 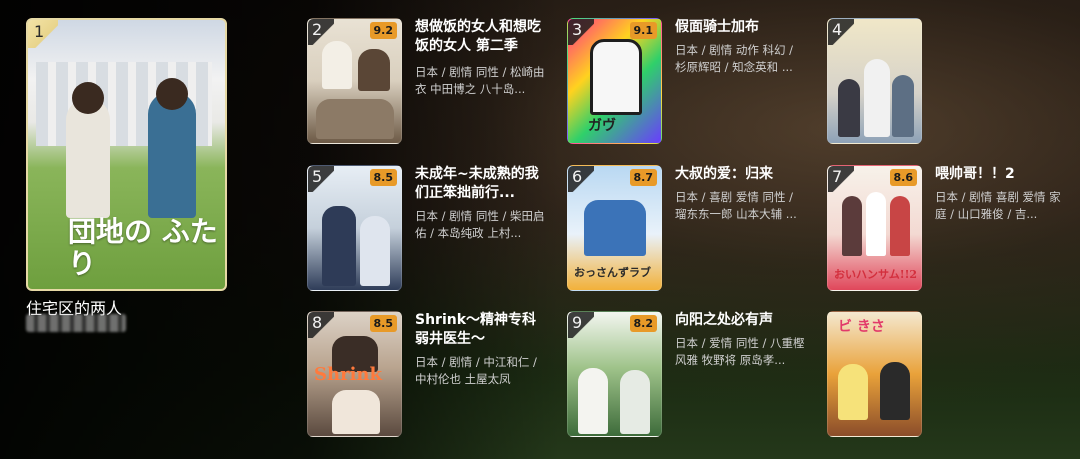 I want to click on rank-badge: 3, so click(x=581, y=32).